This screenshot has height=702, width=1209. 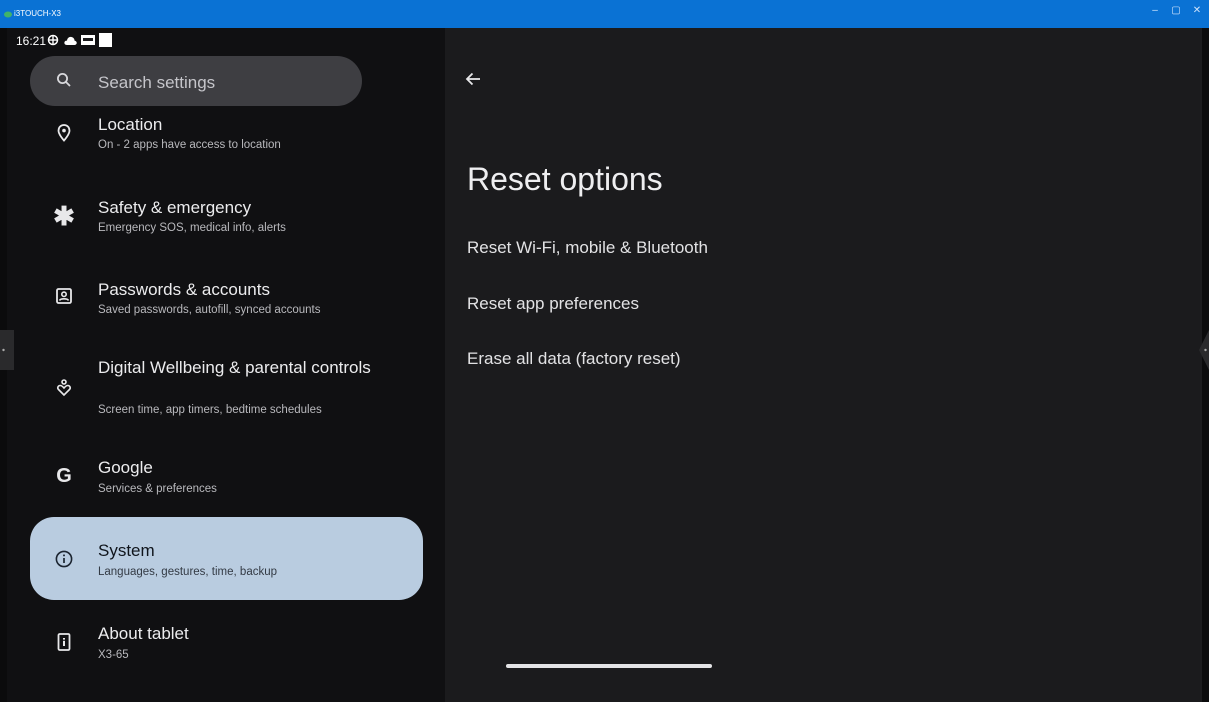 What do you see at coordinates (31, 41) in the screenshot?
I see `status-time: 16:21` at bounding box center [31, 41].